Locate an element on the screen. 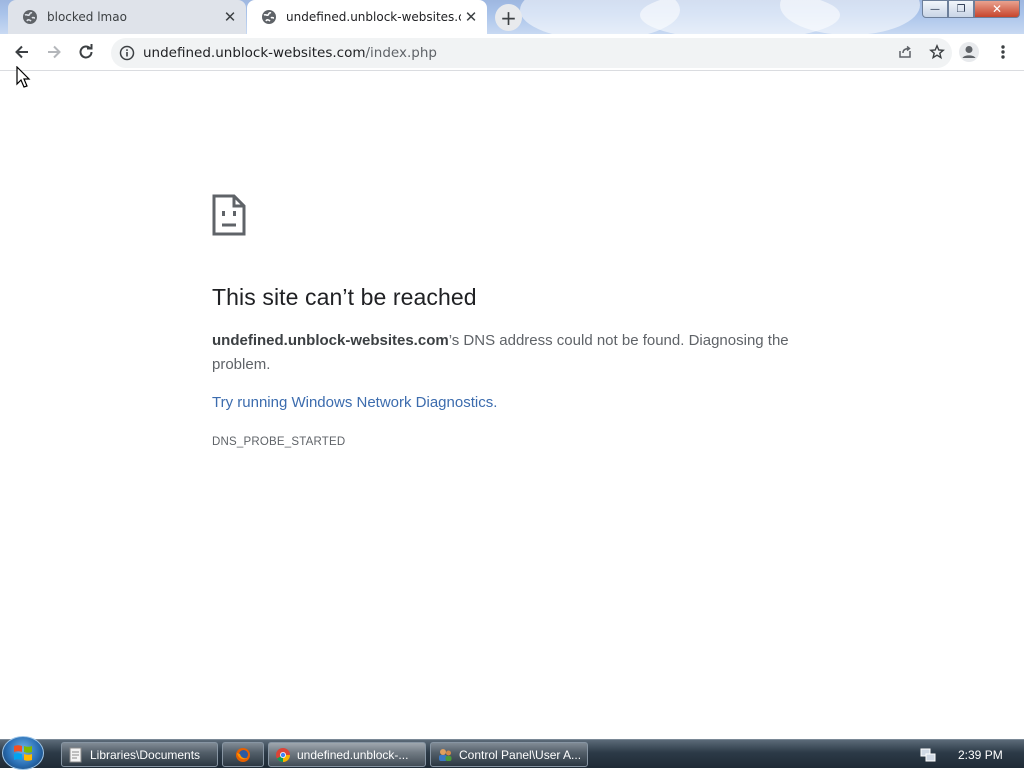 The height and width of the screenshot is (770, 1024). address-bar-actions is located at coordinates (921, 52).